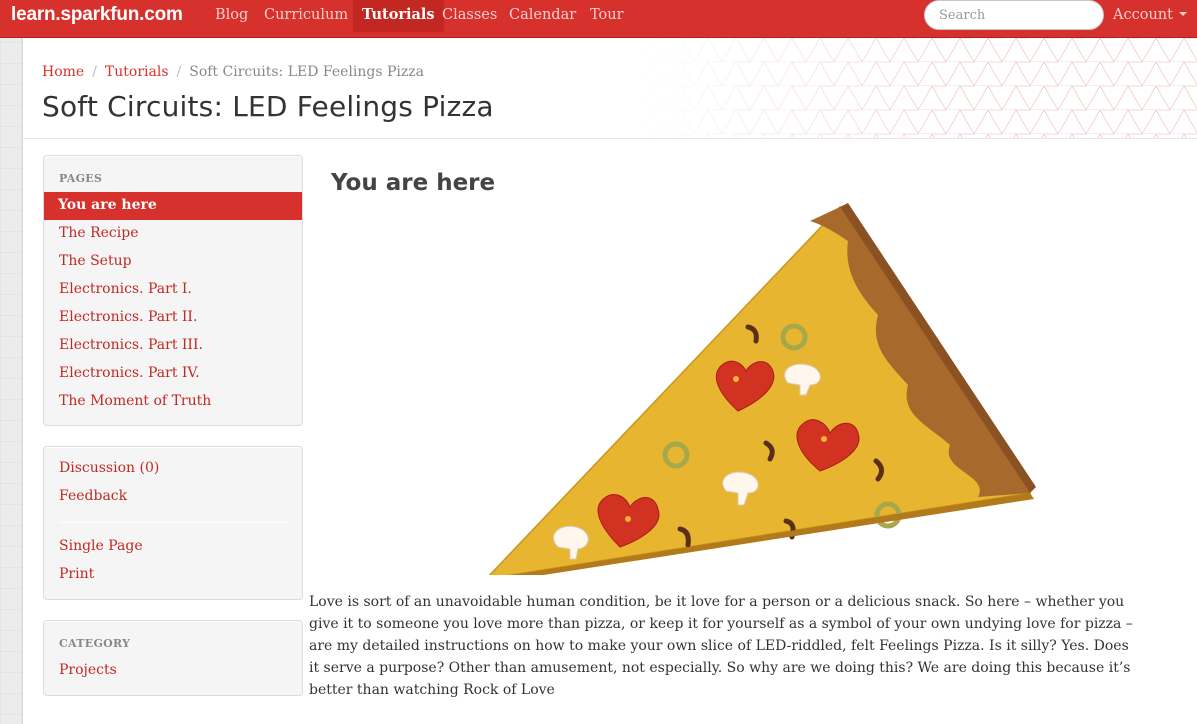 This screenshot has height=724, width=1197. Describe the element at coordinates (93, 496) in the screenshot. I see `feedback-link: Feedback` at that location.